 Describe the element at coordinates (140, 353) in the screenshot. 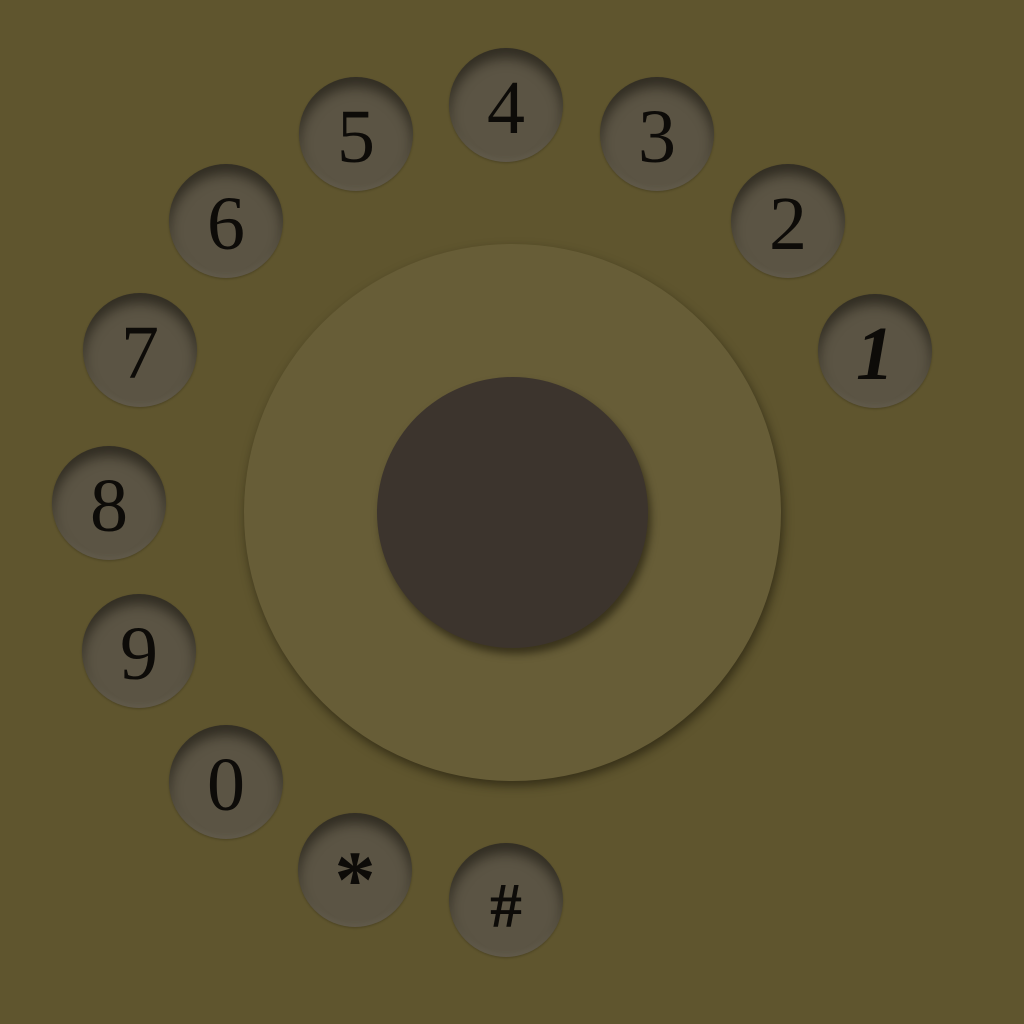

I see `dial-key-label: 7` at that location.